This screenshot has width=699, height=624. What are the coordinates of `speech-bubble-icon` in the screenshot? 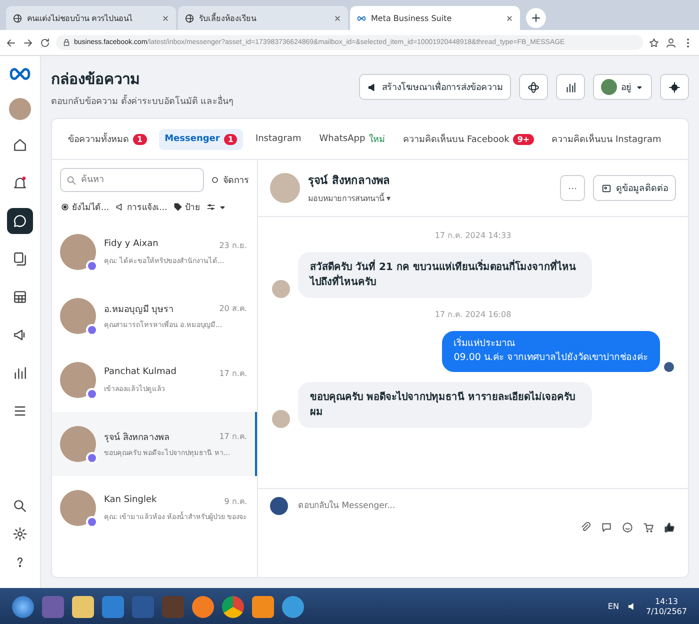 It's located at (606, 527).